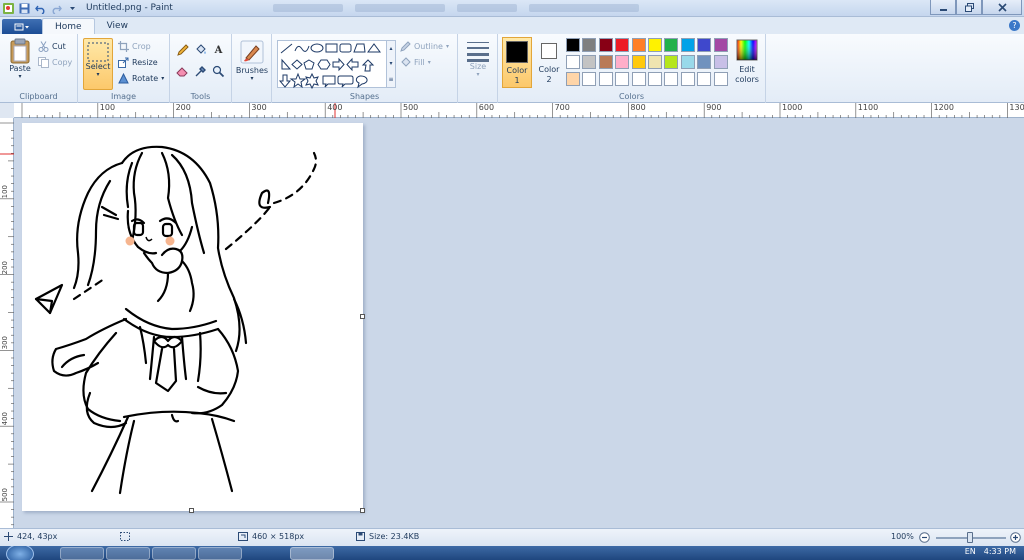 Image resolution: width=1024 pixels, height=560 pixels. Describe the element at coordinates (218, 71) in the screenshot. I see `magnifier-tool` at that location.